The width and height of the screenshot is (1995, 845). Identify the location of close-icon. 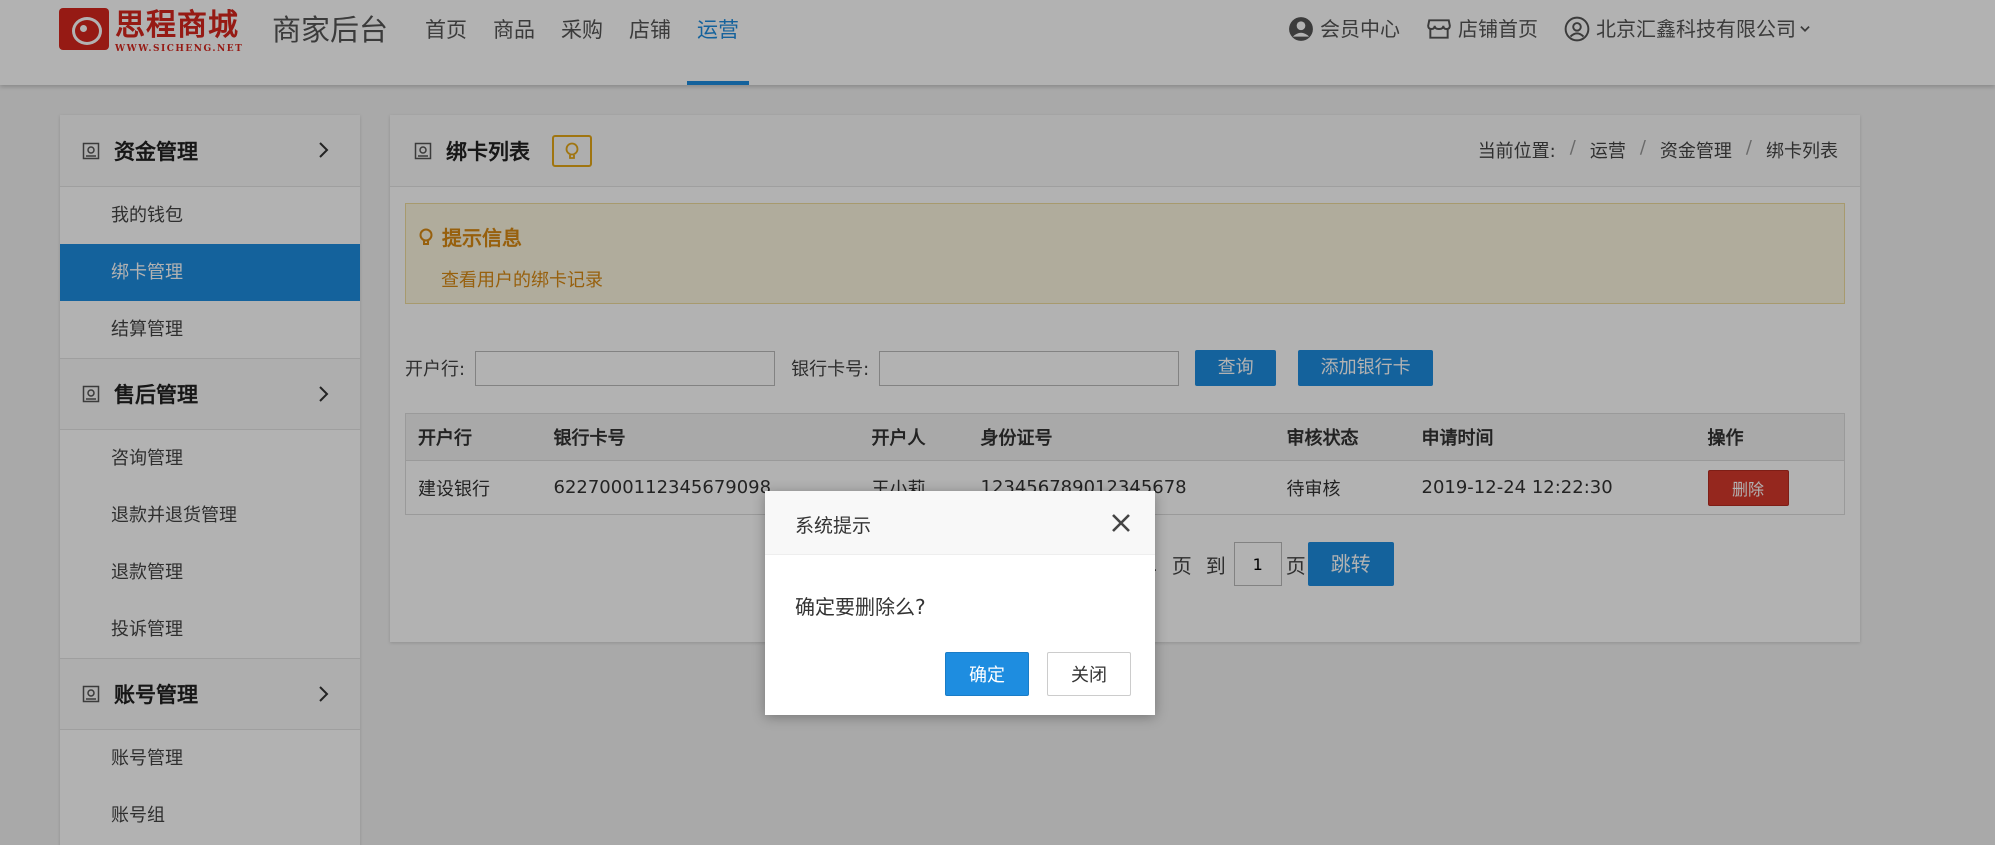
(1121, 523).